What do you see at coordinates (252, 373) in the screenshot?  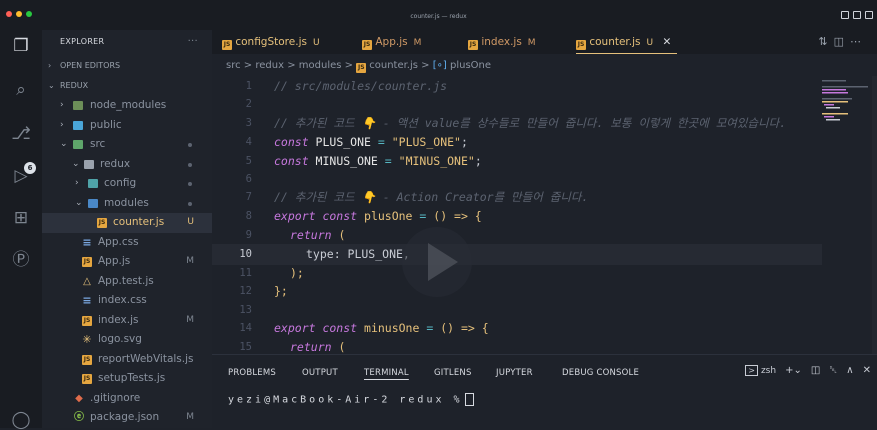 I see `tab-problems: PROBLEMS` at bounding box center [252, 373].